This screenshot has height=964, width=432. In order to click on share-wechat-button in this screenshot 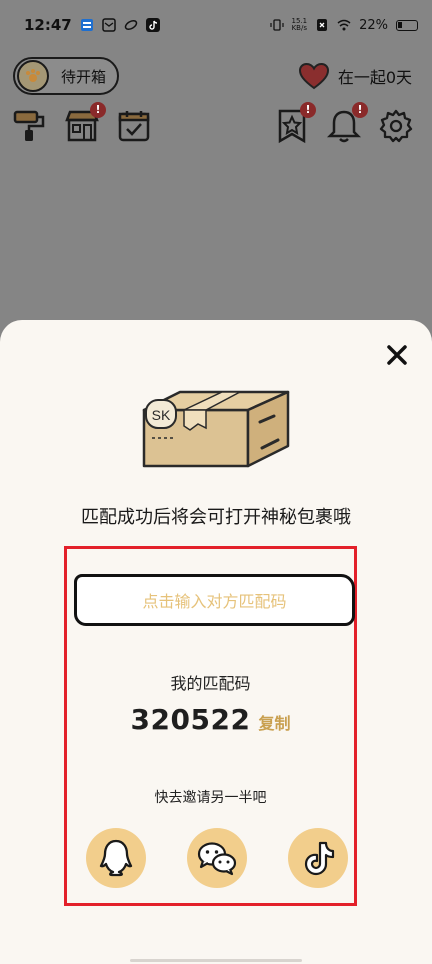, I will do `click(217, 858)`.